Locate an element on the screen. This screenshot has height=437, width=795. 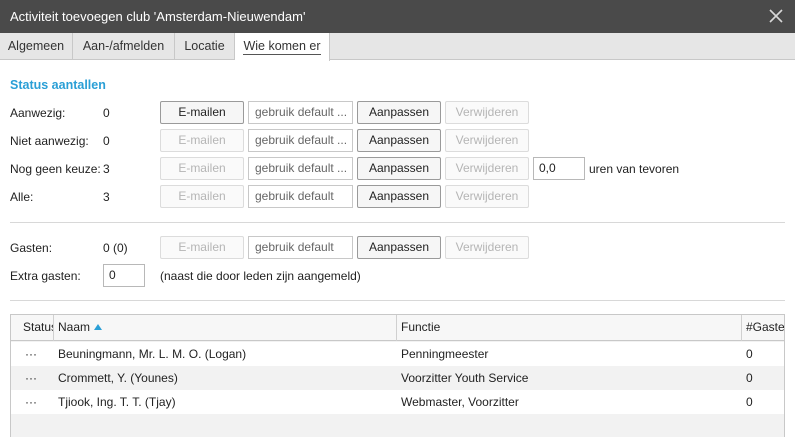
adjust-button-niet-aanwezig: Aanpassen is located at coordinates (399, 140).